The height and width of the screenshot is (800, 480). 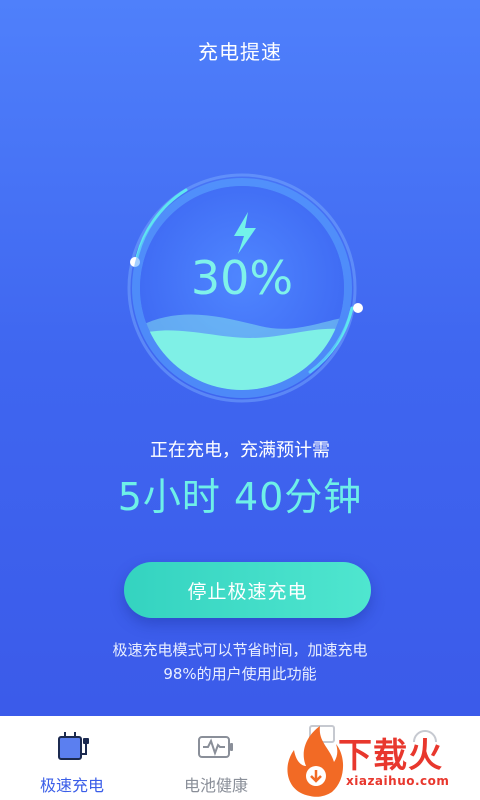 I want to click on watermark-subtitle: xiazaihuo.com, so click(x=398, y=781).